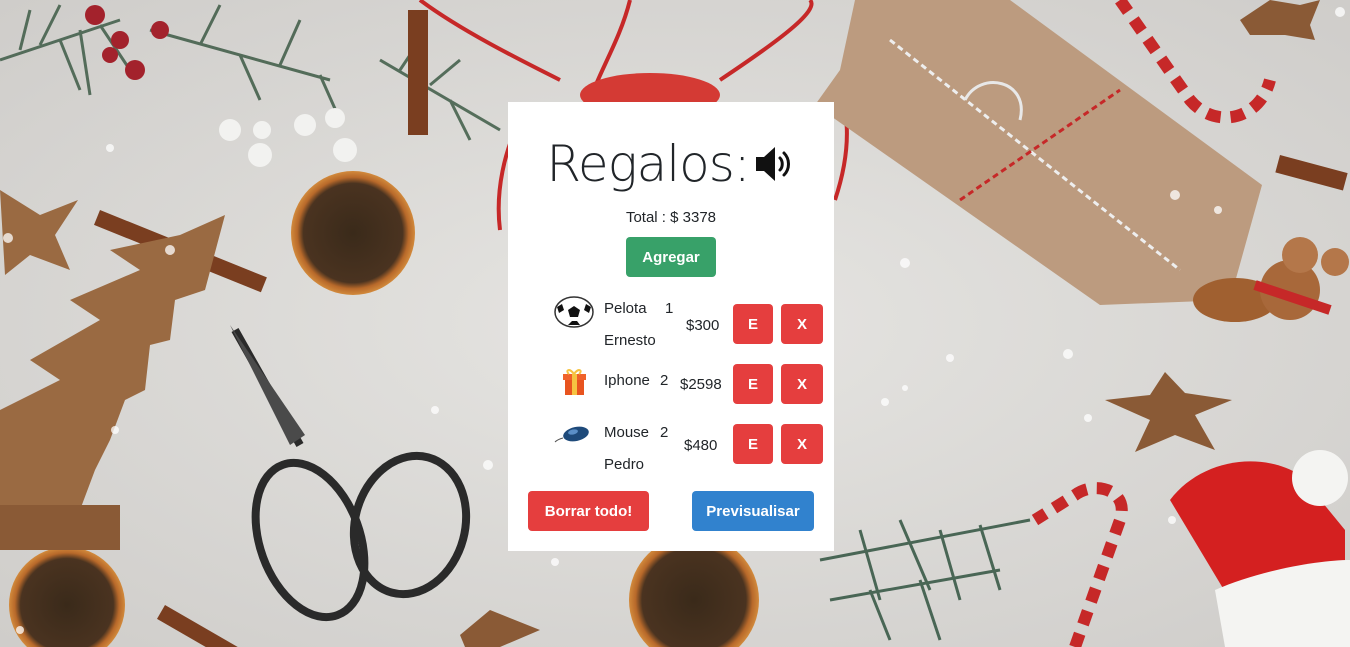 This screenshot has height=647, width=1350. Describe the element at coordinates (625, 308) in the screenshot. I see `gift-name: Pelota` at that location.